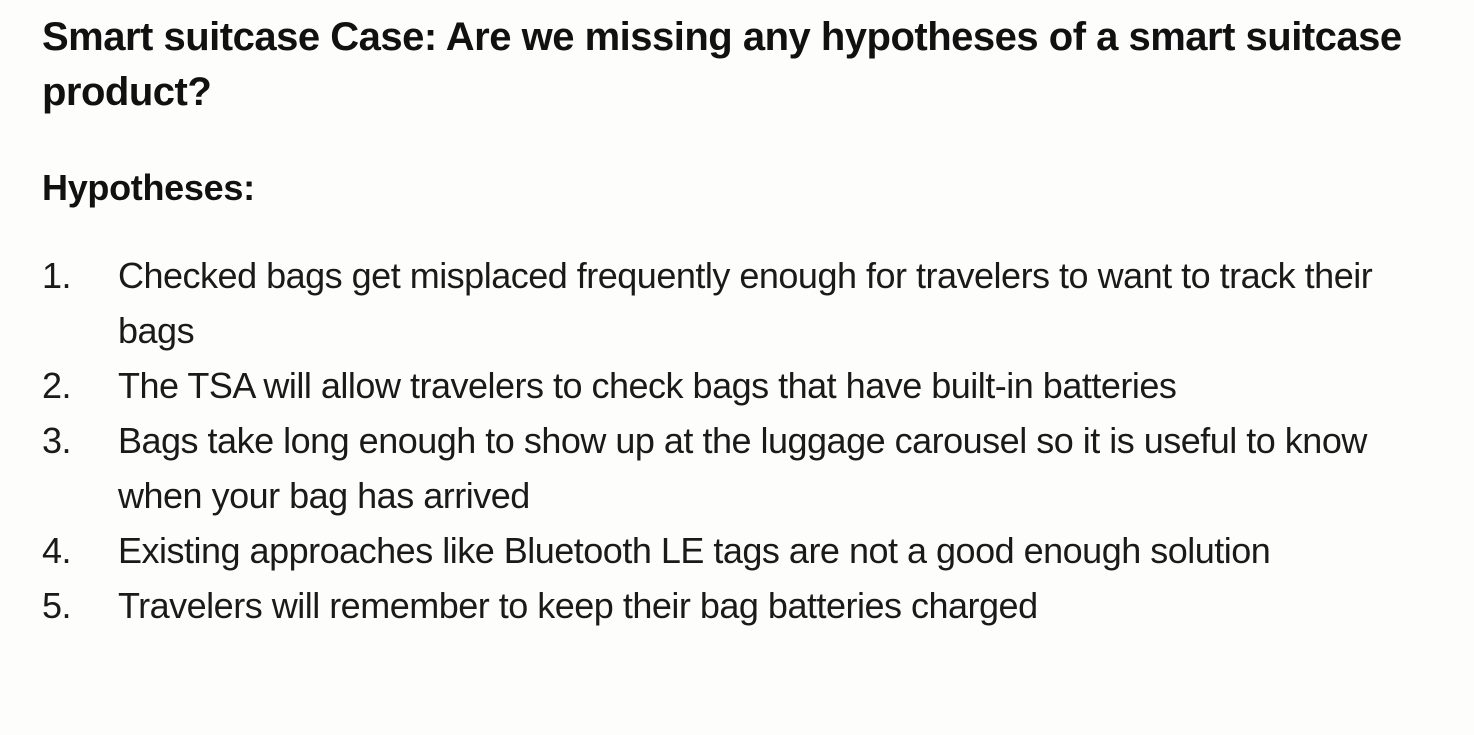 The image size is (1474, 735). Describe the element at coordinates (57, 275) in the screenshot. I see `list-item-number: 1.` at that location.